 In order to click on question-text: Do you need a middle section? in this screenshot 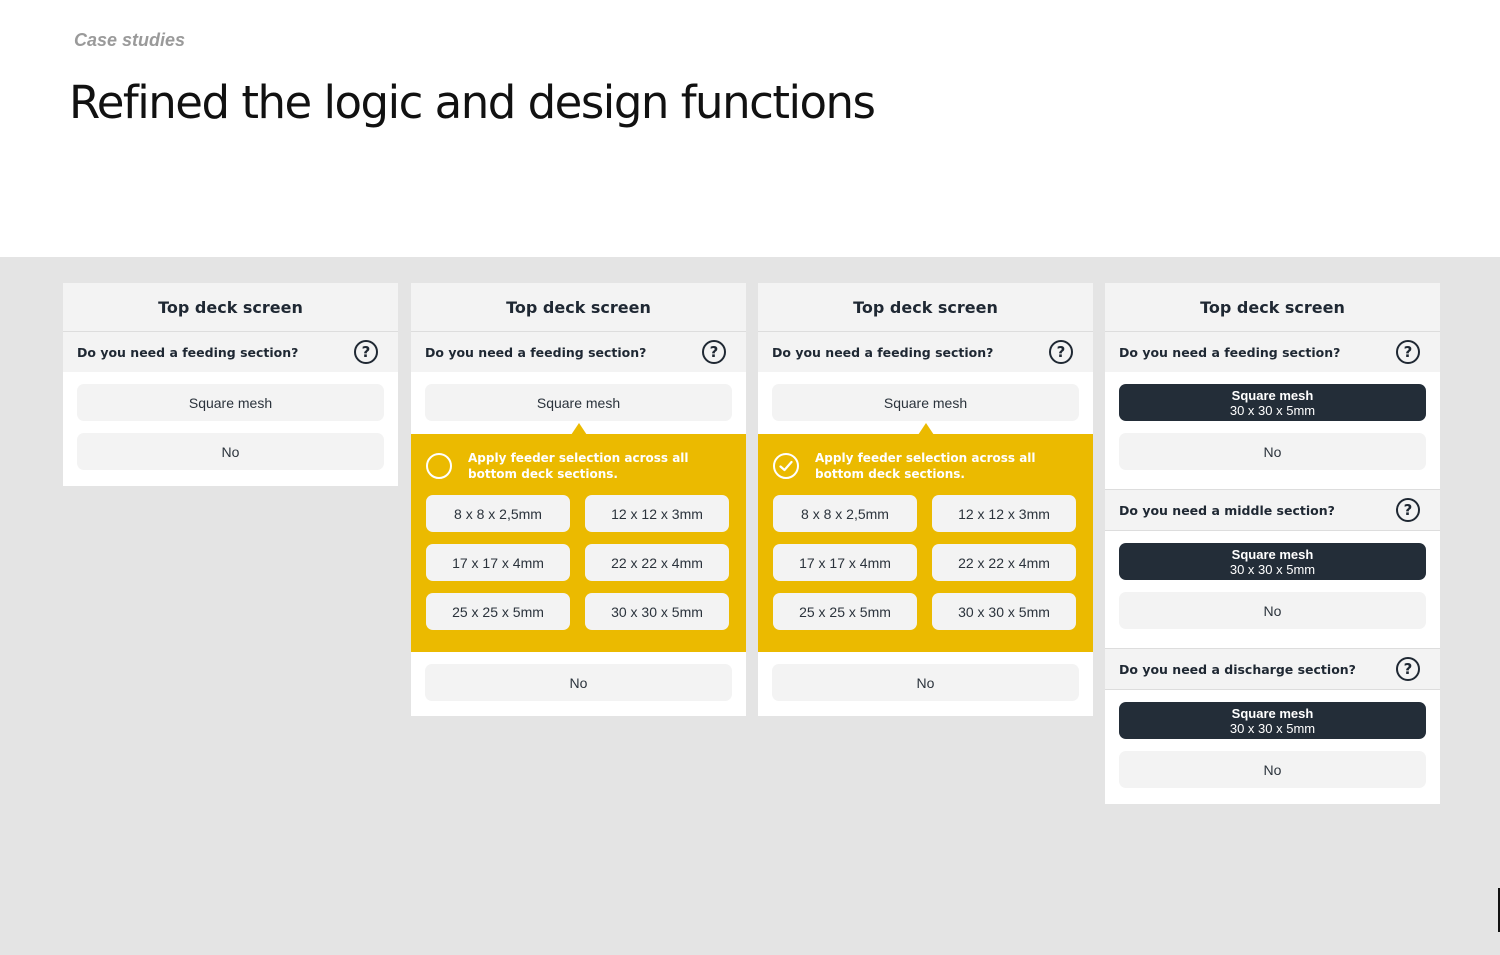, I will do `click(1227, 510)`.